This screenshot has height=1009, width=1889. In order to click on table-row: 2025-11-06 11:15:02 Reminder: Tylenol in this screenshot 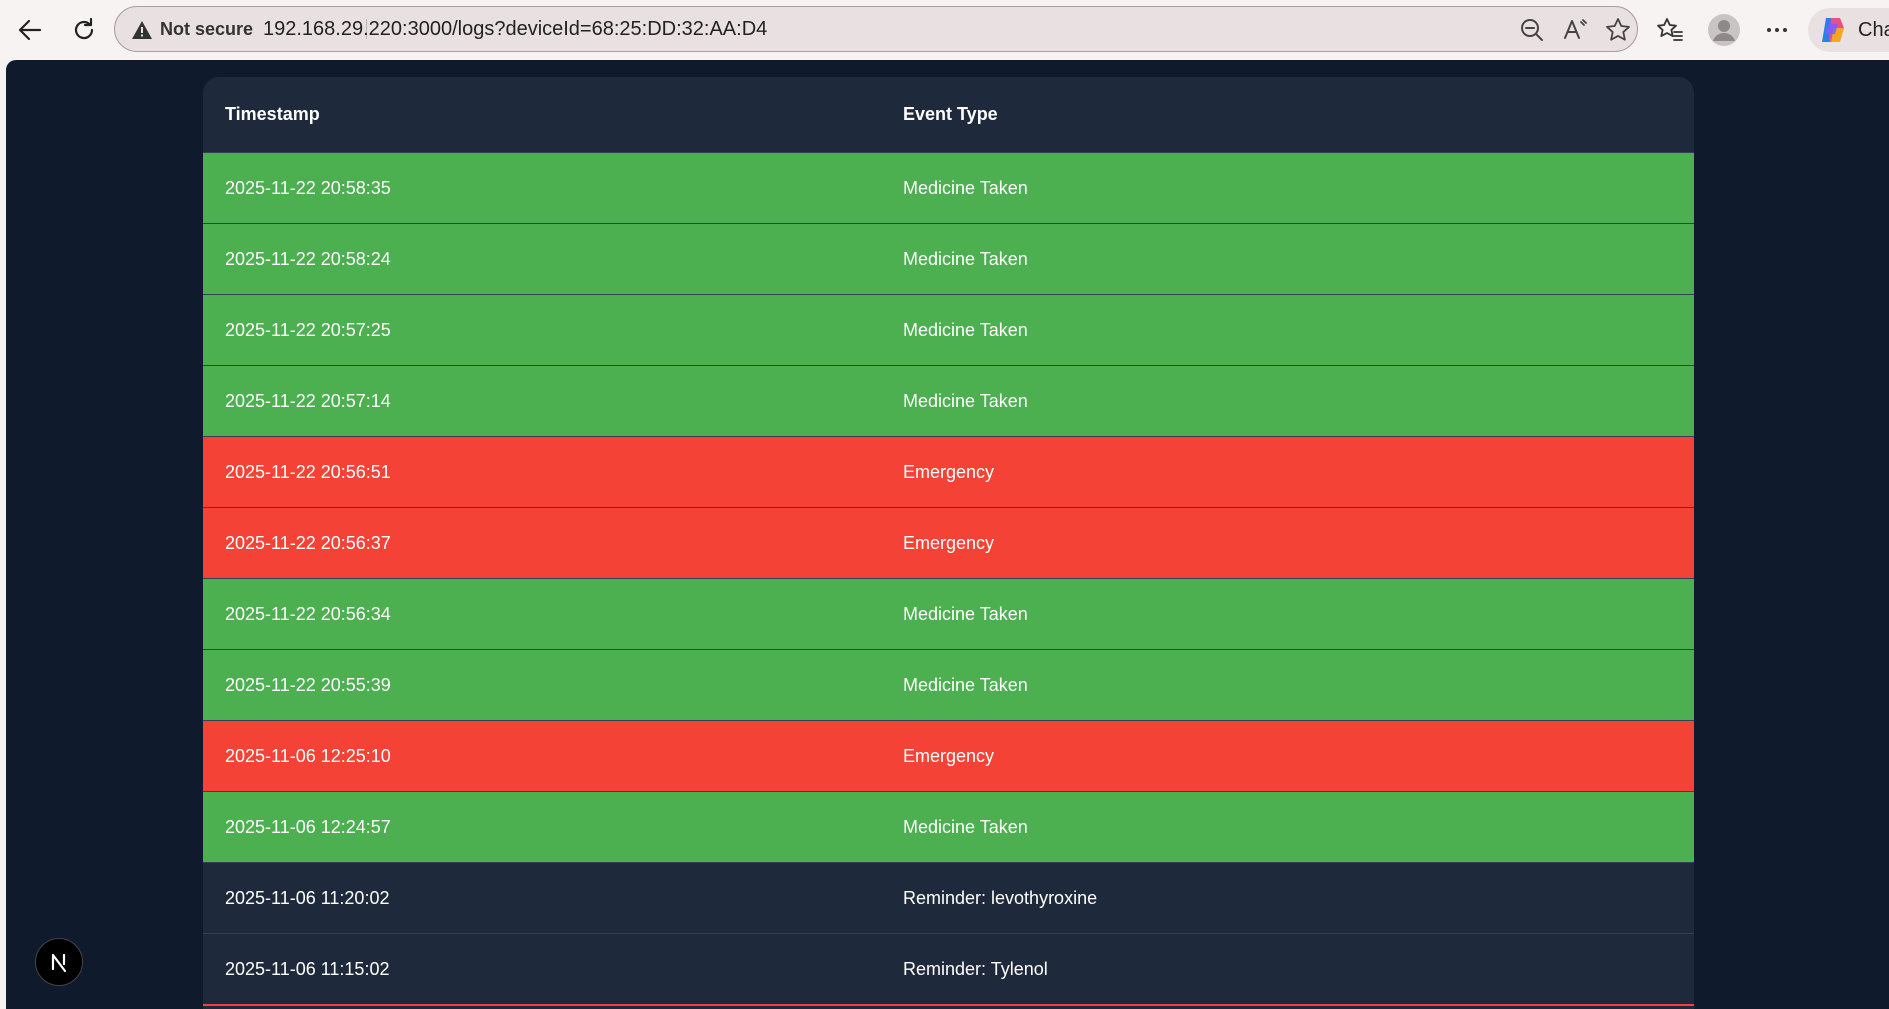, I will do `click(948, 968)`.